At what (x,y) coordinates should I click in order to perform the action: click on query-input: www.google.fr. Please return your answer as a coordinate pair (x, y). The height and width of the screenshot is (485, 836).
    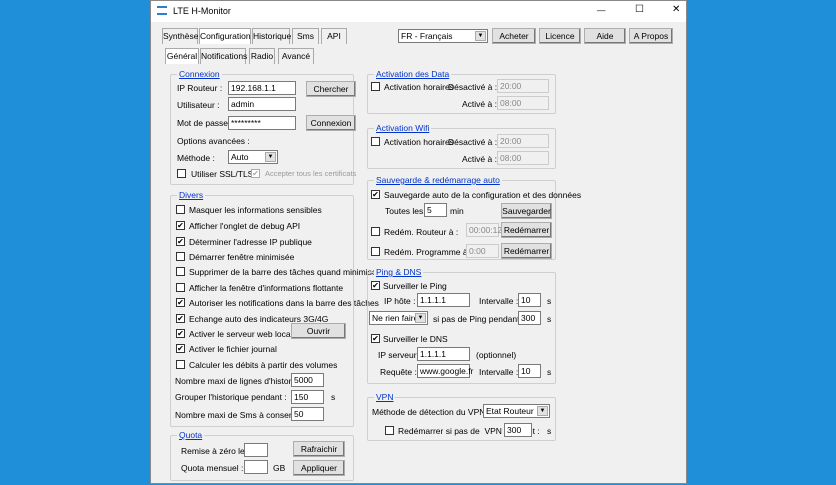
    Looking at the image, I should click on (445, 371).